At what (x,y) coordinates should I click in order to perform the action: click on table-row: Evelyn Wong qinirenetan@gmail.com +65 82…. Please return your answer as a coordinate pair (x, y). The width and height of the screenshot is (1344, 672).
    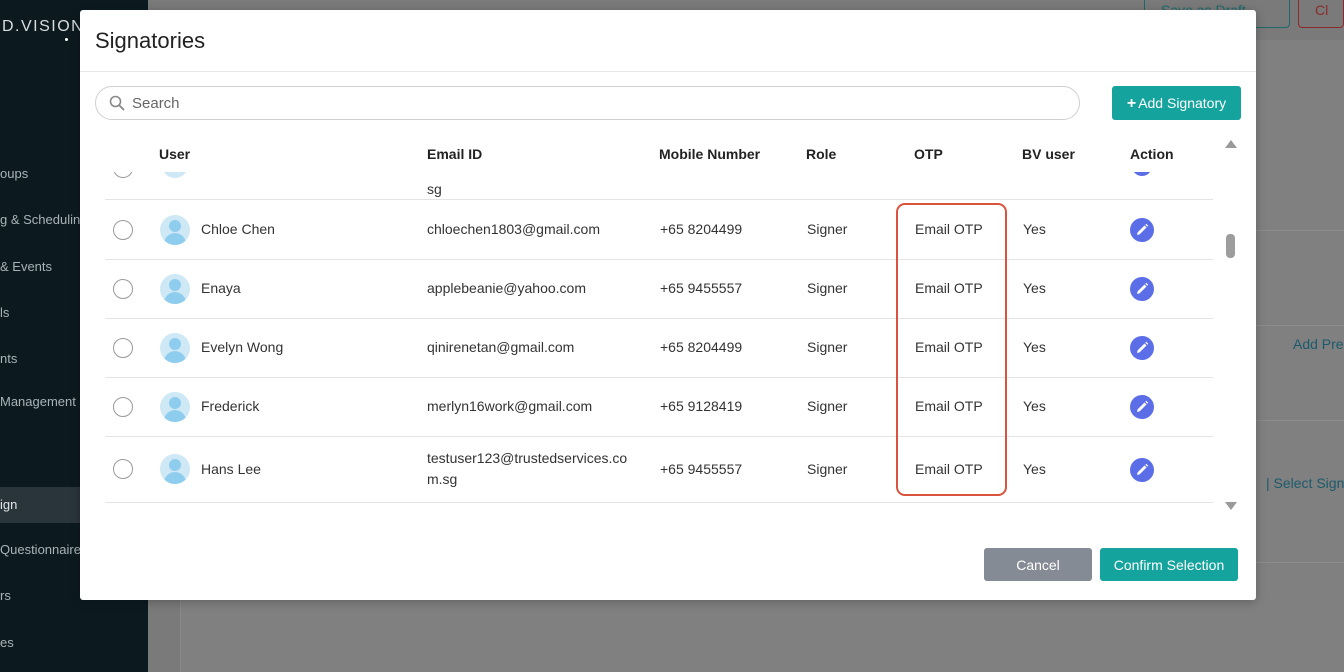
    Looking at the image, I should click on (659, 348).